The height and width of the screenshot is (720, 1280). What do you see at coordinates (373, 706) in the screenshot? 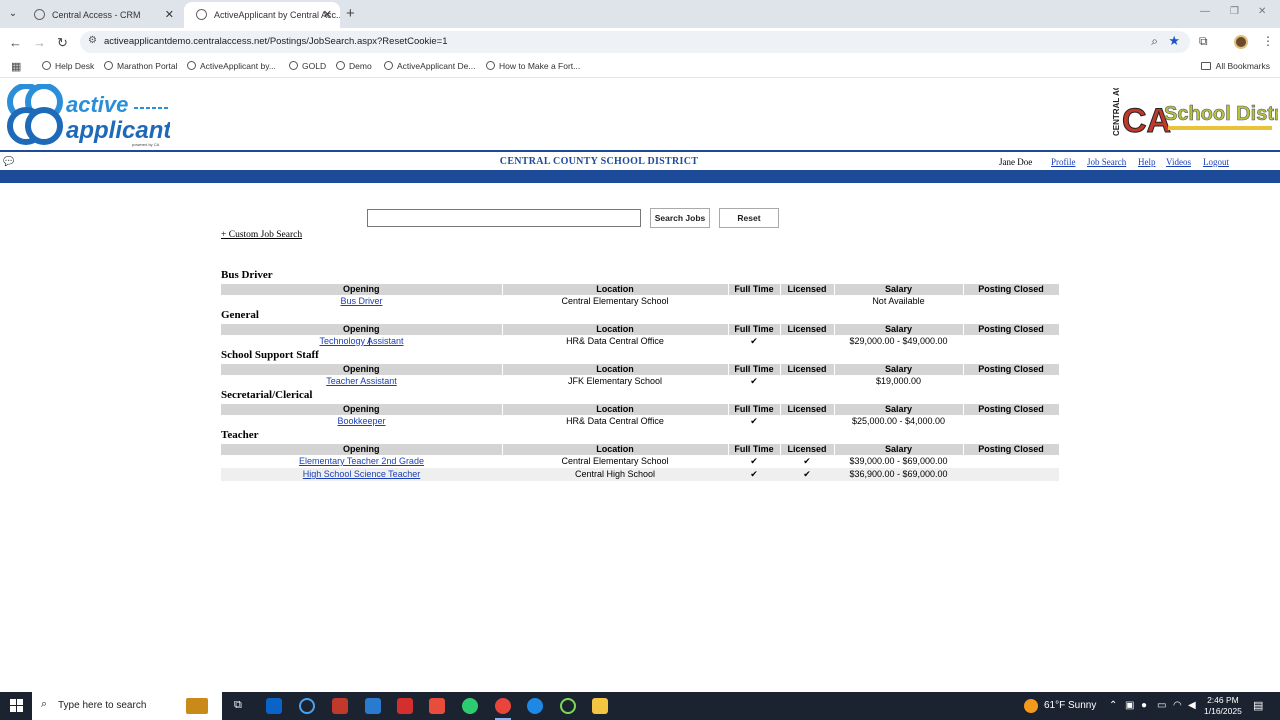
I see `app-blue-icon` at bounding box center [373, 706].